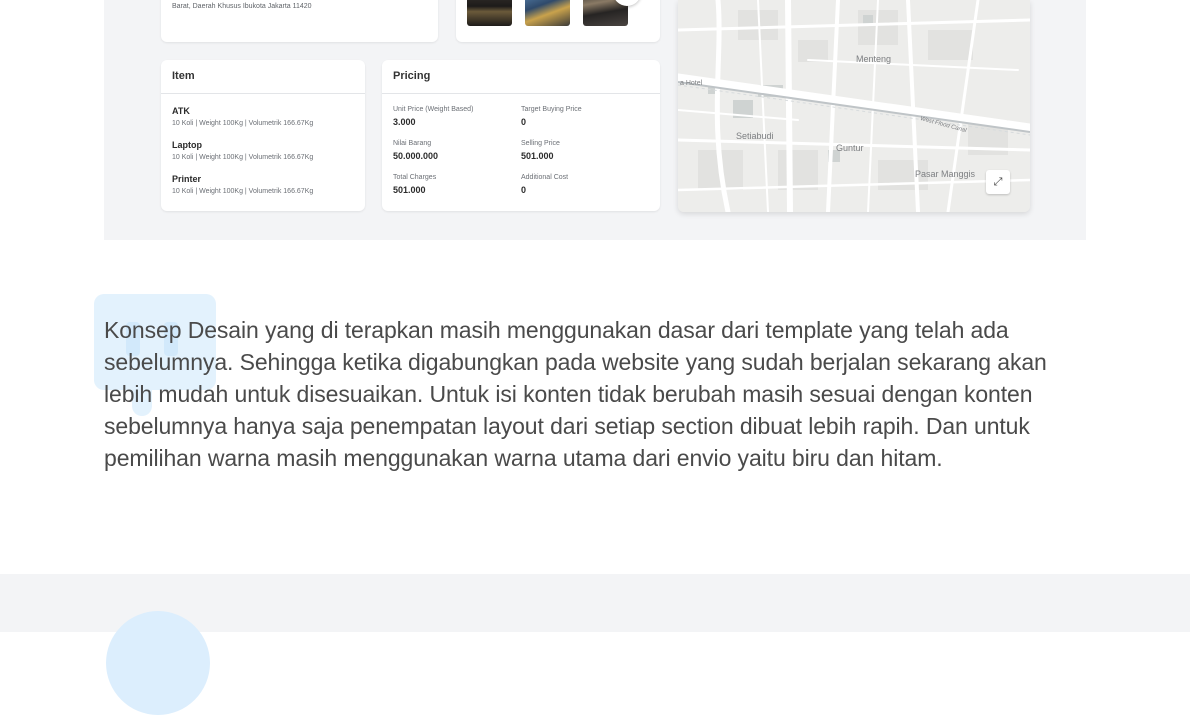 The width and height of the screenshot is (1190, 715). I want to click on price-label: Nilai Barang, so click(412, 143).